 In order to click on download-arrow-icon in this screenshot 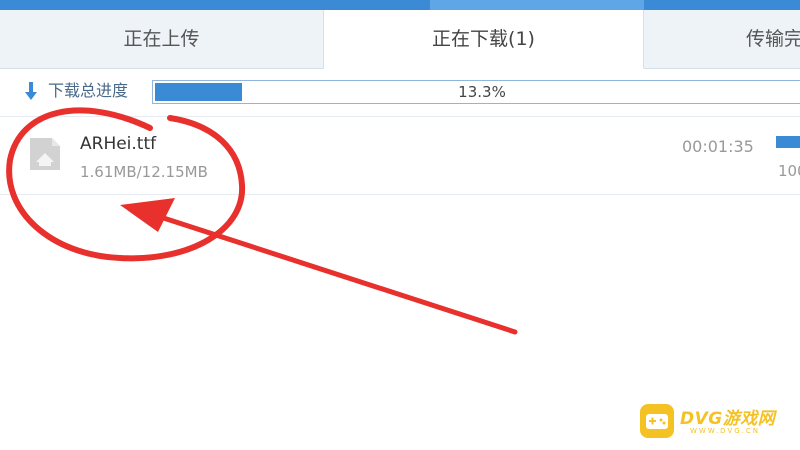, I will do `click(31, 91)`.